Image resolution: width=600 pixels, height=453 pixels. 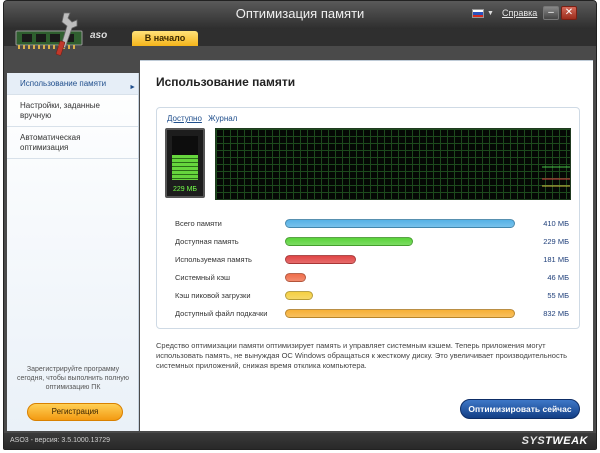 I want to click on stat-row-available: Доступная память 229 МБ, so click(x=372, y=242).